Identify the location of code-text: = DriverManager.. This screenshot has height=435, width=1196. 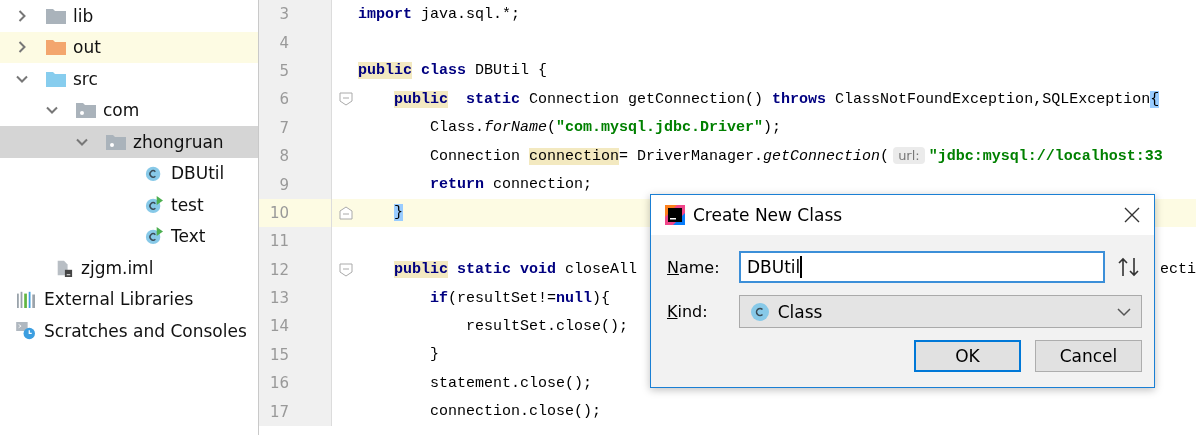
(691, 156).